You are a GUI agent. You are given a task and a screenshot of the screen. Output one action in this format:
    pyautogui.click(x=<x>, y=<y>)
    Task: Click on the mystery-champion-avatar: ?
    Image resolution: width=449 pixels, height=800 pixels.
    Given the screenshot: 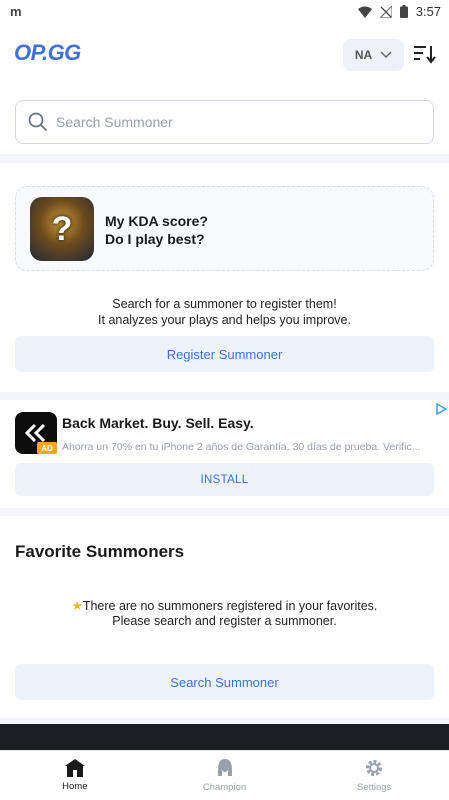 What is the action you would take?
    pyautogui.click(x=62, y=229)
    